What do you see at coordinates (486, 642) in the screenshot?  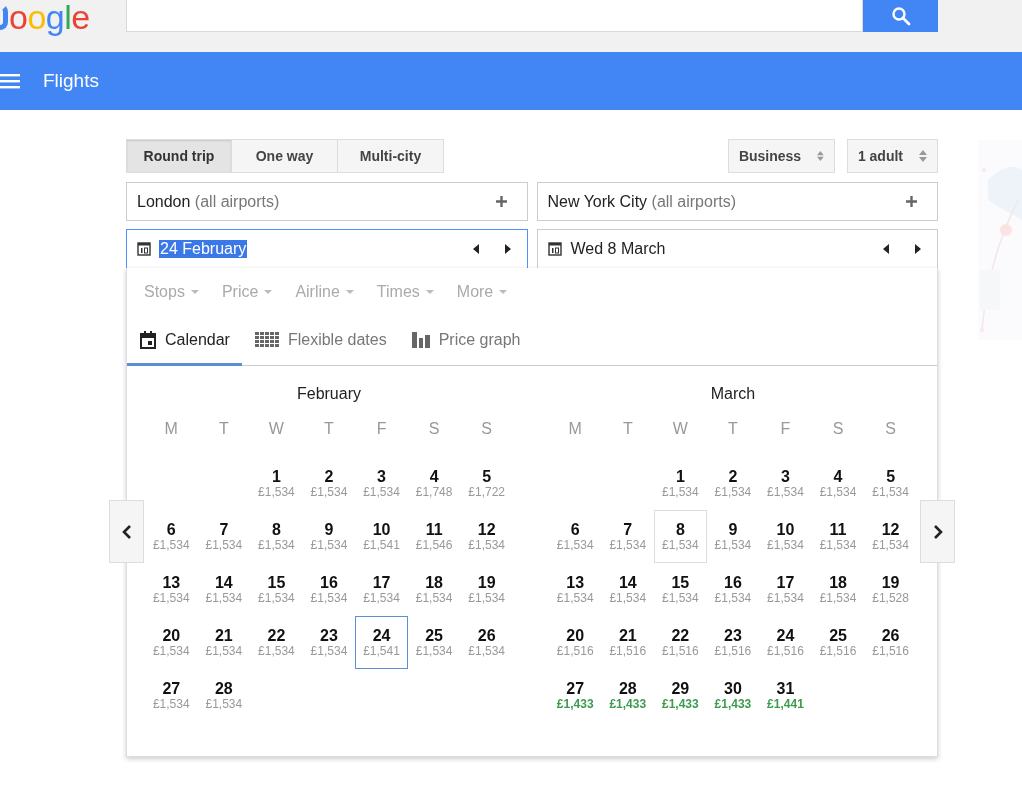 I see `day-cell: 26 £1,534` at bounding box center [486, 642].